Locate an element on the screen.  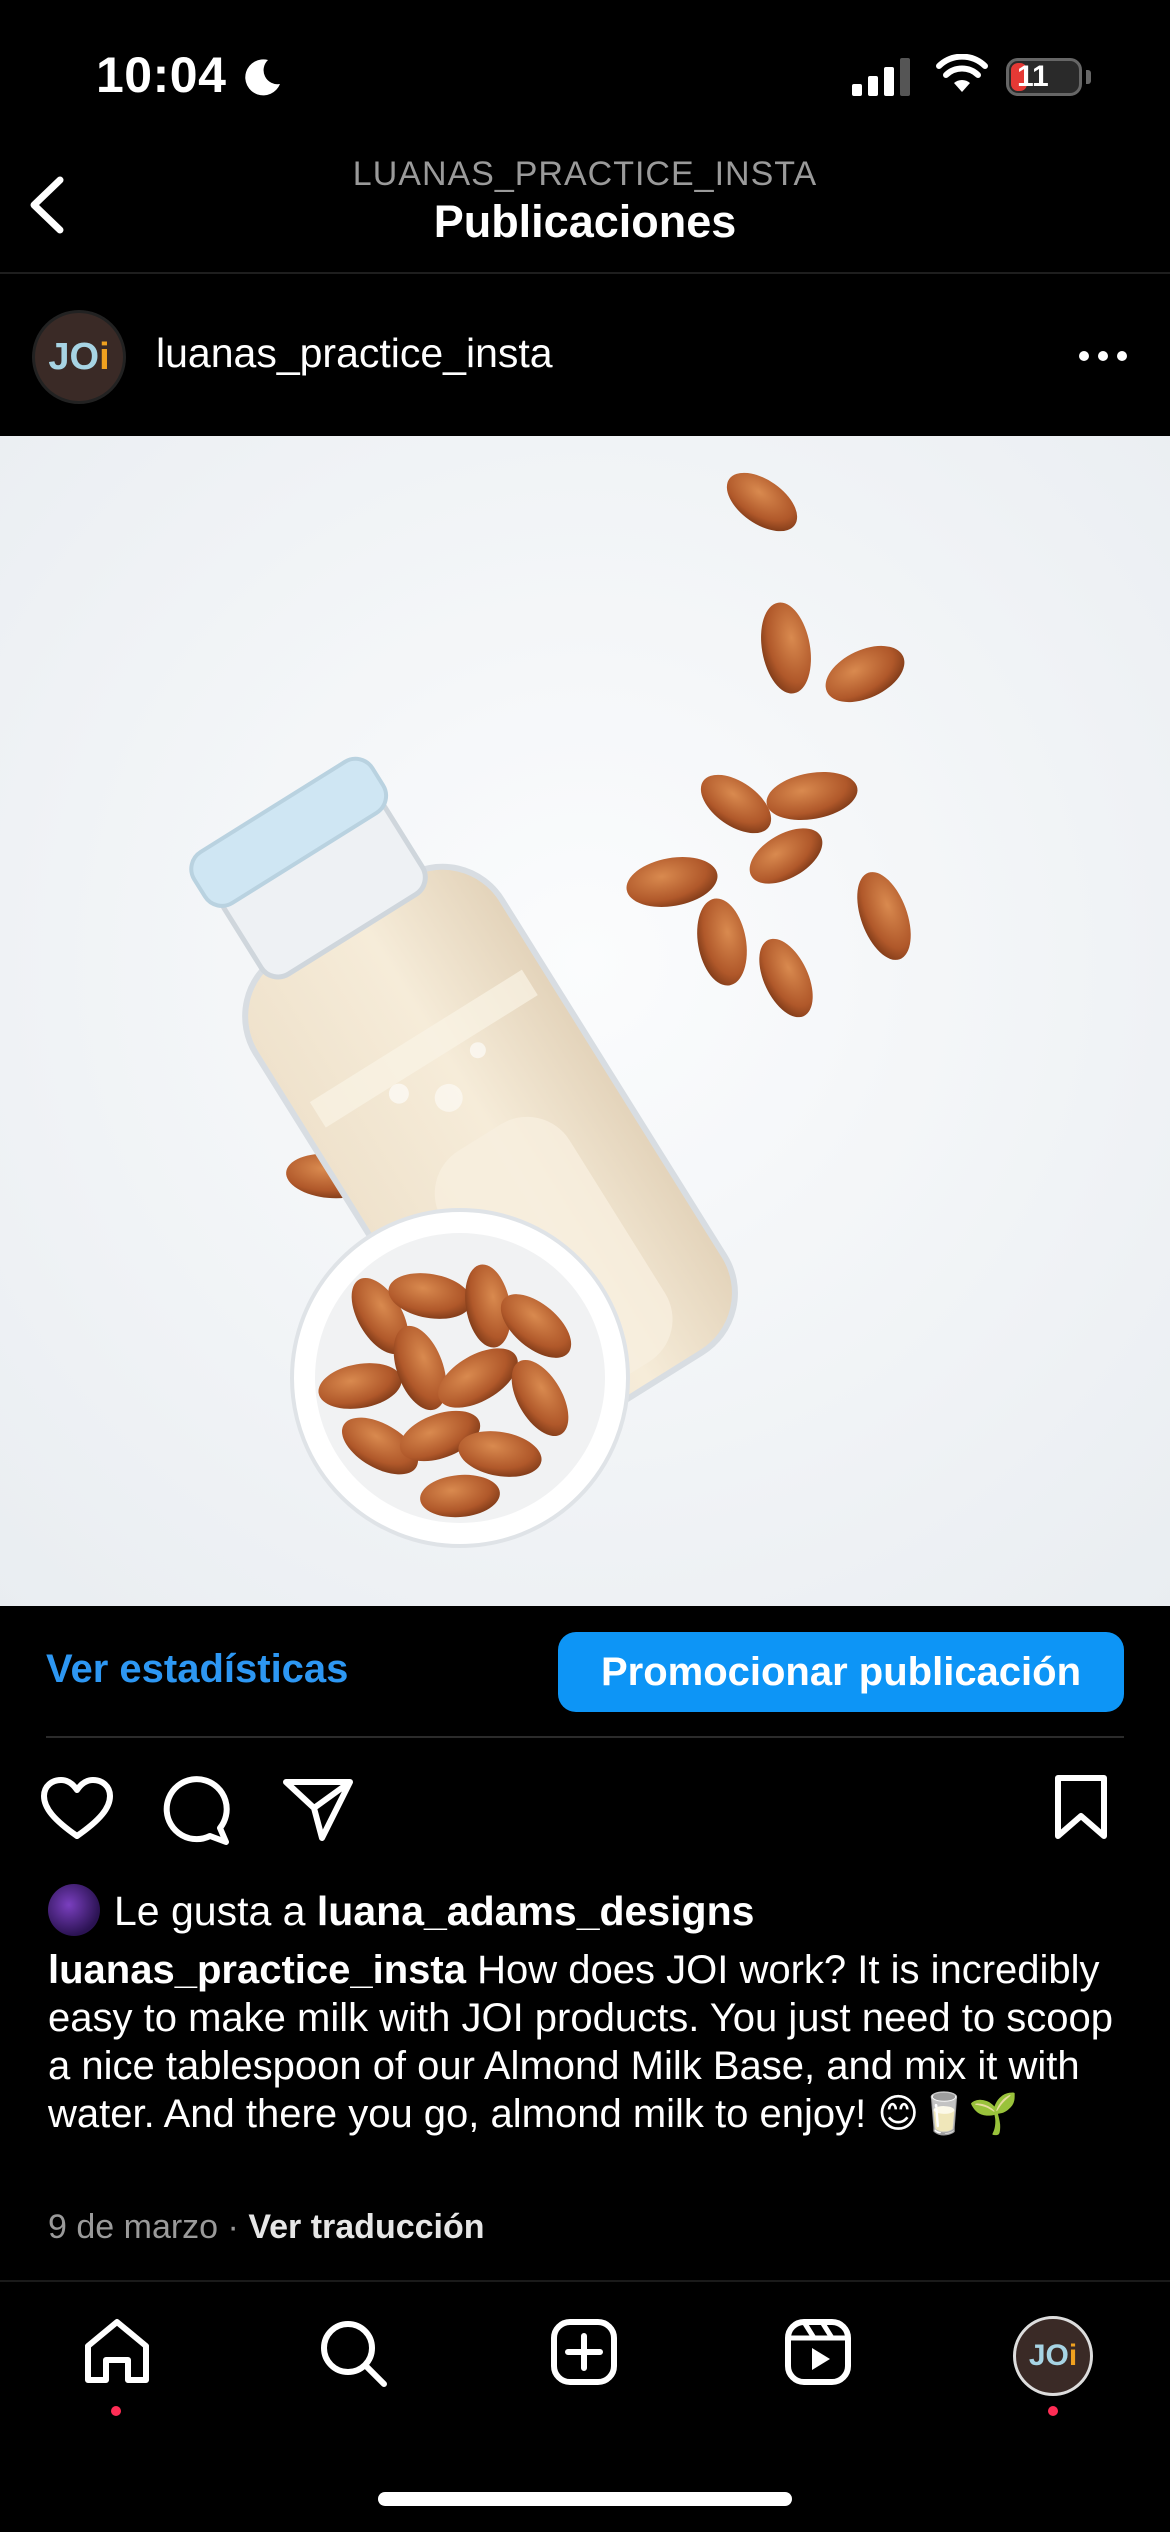
post-date: 9 de marzo is located at coordinates (133, 2227).